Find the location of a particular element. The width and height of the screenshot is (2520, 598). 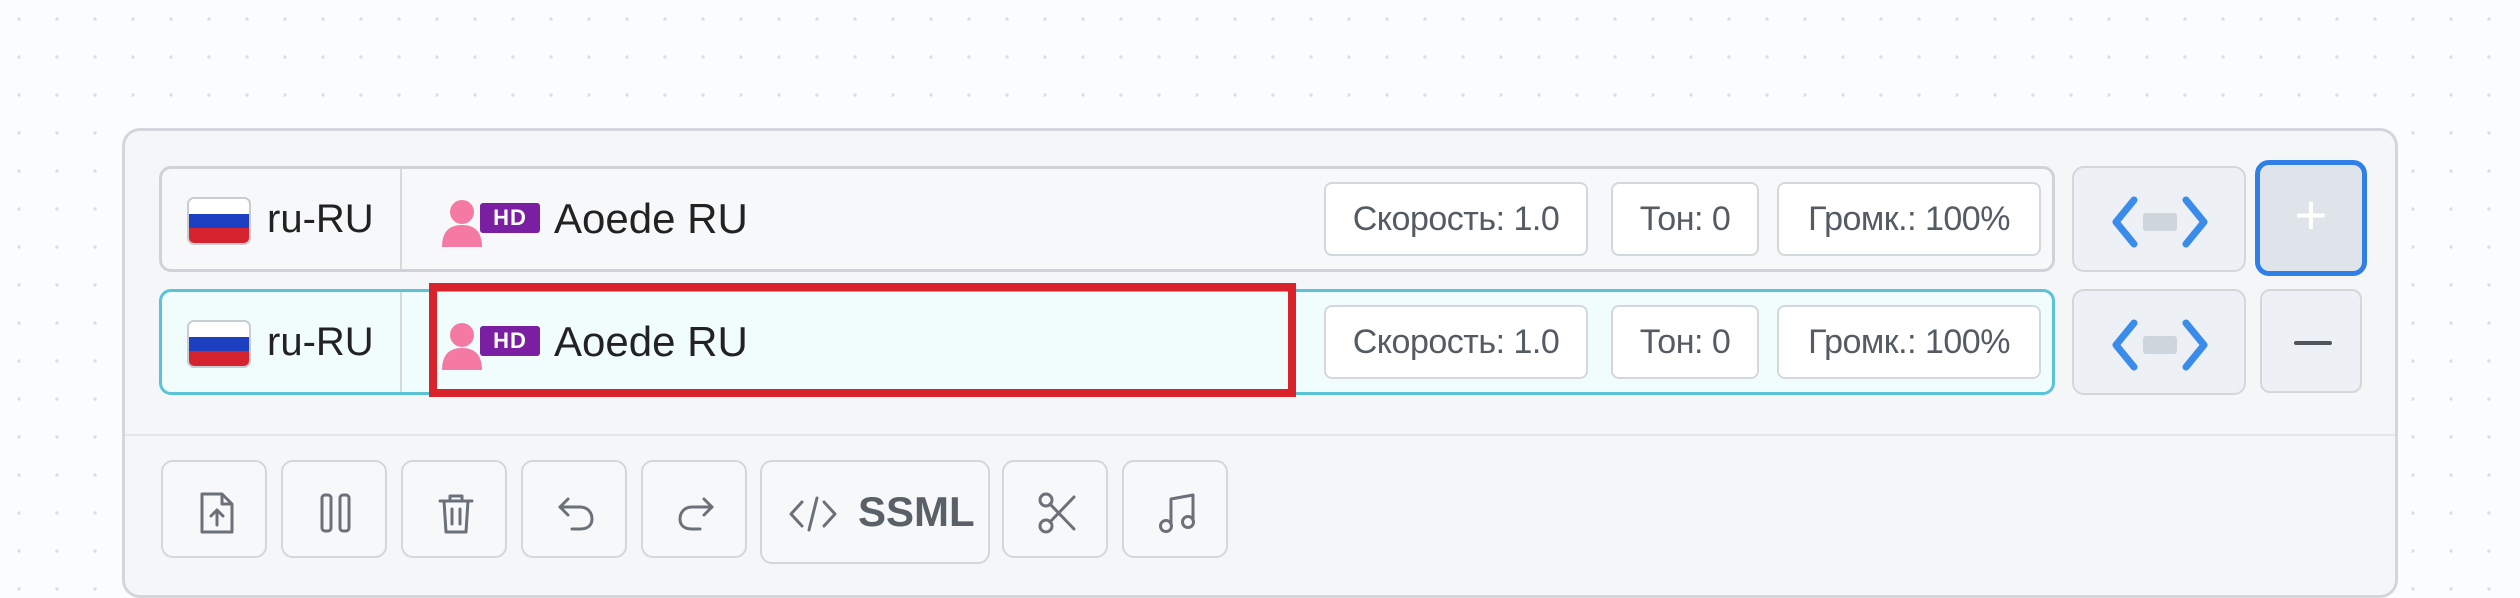

panel-divider is located at coordinates (1260, 435).